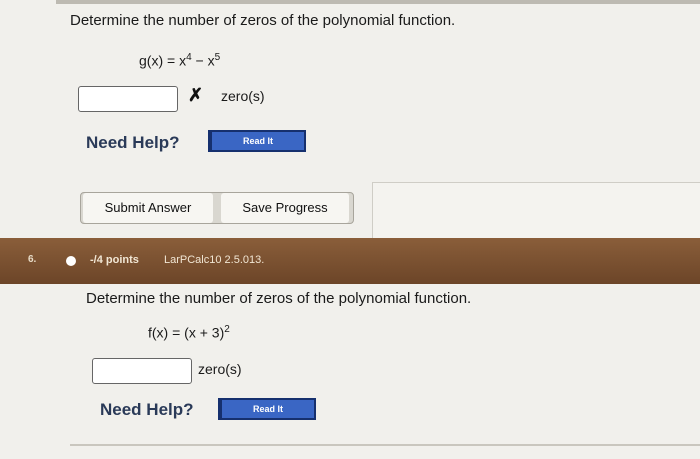 Image resolution: width=700 pixels, height=459 pixels. Describe the element at coordinates (257, 141) in the screenshot. I see `question-5-read-it-button: Read It` at that location.